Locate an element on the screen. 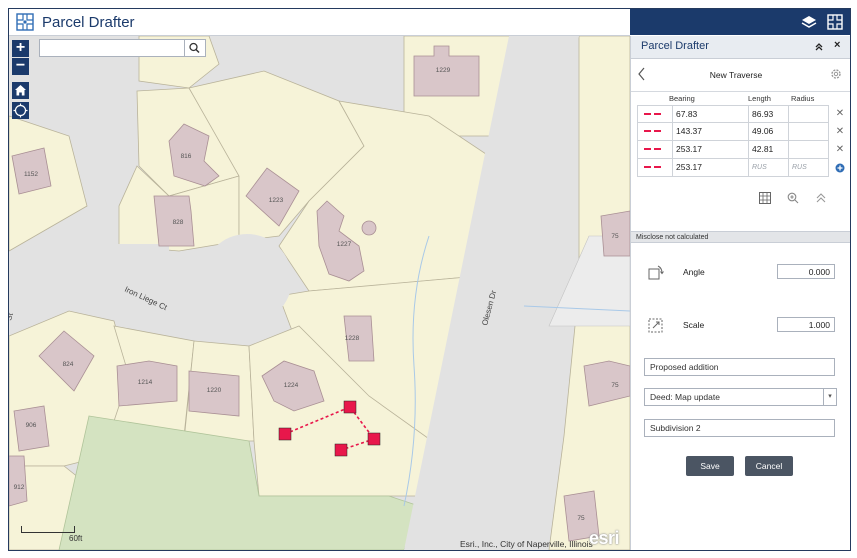  close-panel-button: × is located at coordinates (837, 45).